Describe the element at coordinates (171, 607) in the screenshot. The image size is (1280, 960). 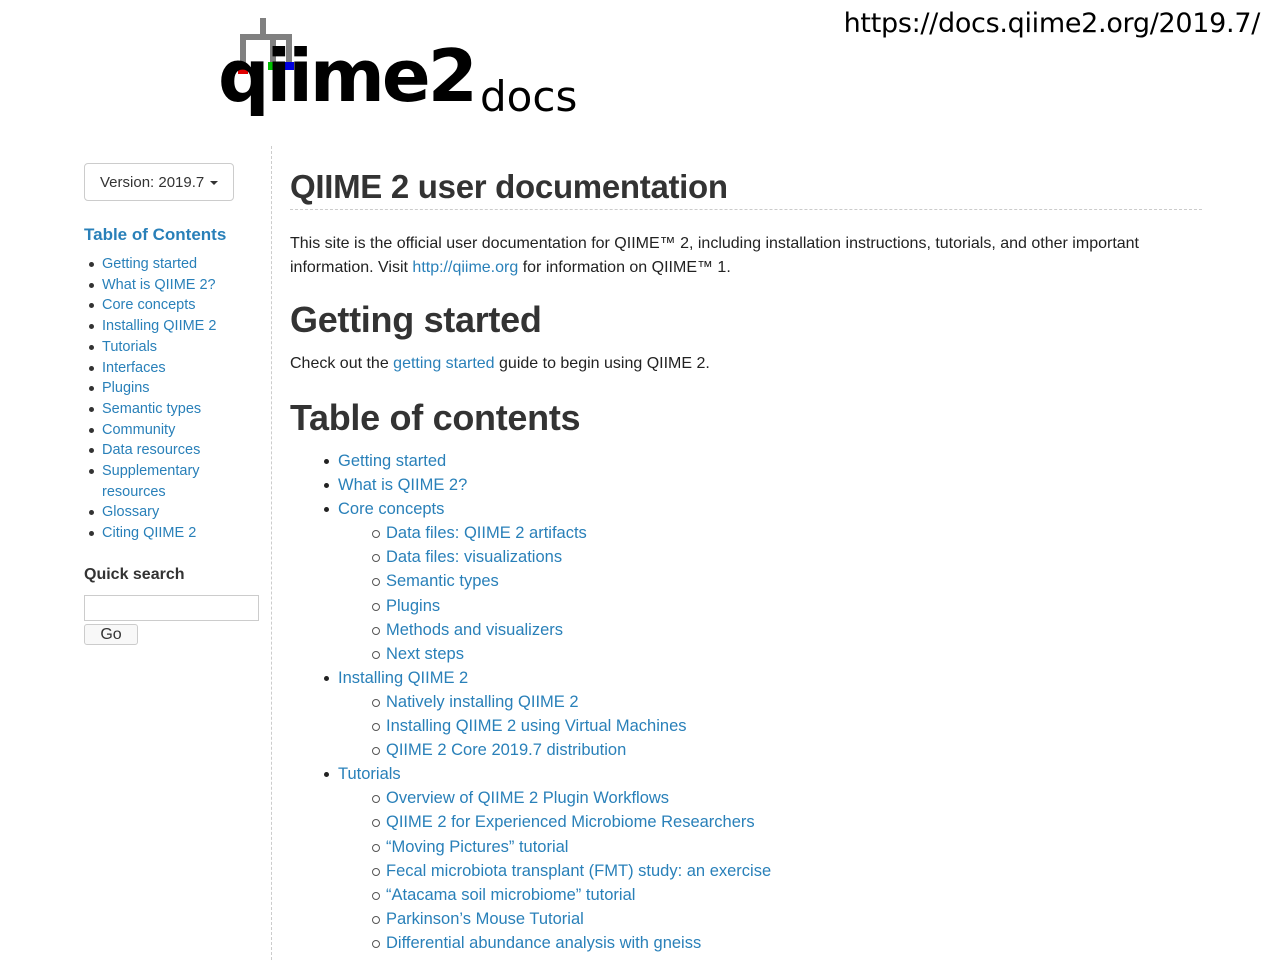
I see `search-input` at that location.